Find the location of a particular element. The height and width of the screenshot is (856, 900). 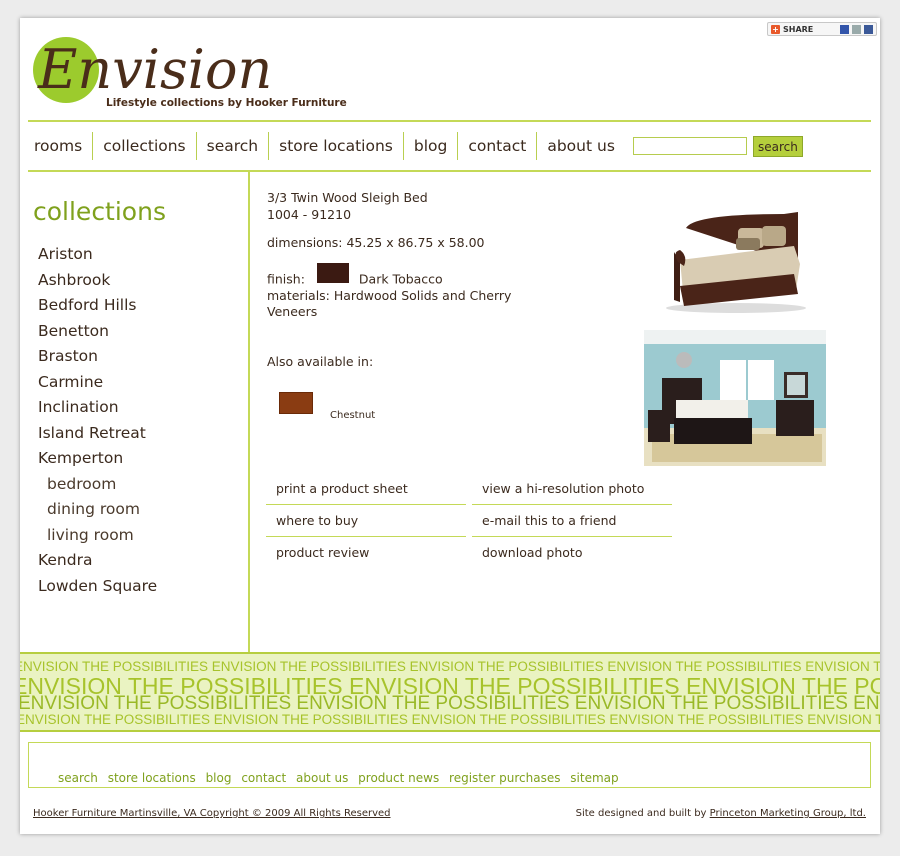

share-button: + SHARE is located at coordinates (822, 29).